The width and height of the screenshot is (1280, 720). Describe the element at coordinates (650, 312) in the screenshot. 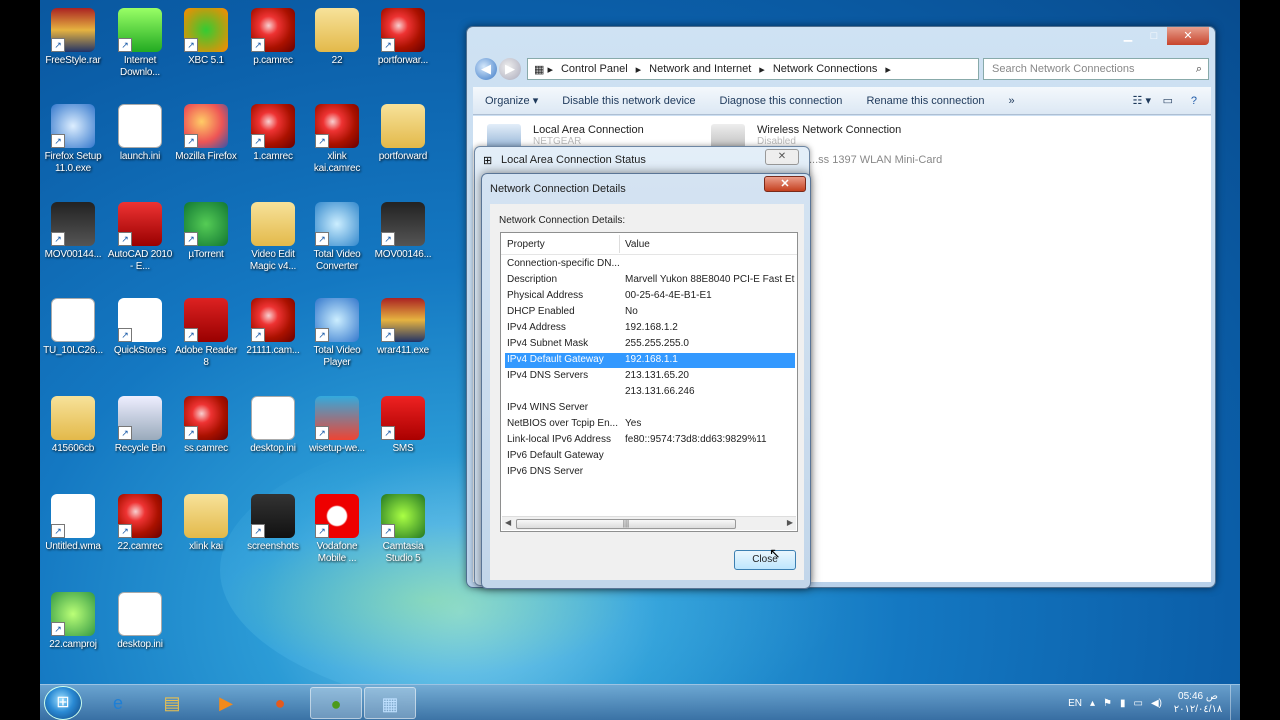

I see `listview-row: DHCP Enabled No` at that location.